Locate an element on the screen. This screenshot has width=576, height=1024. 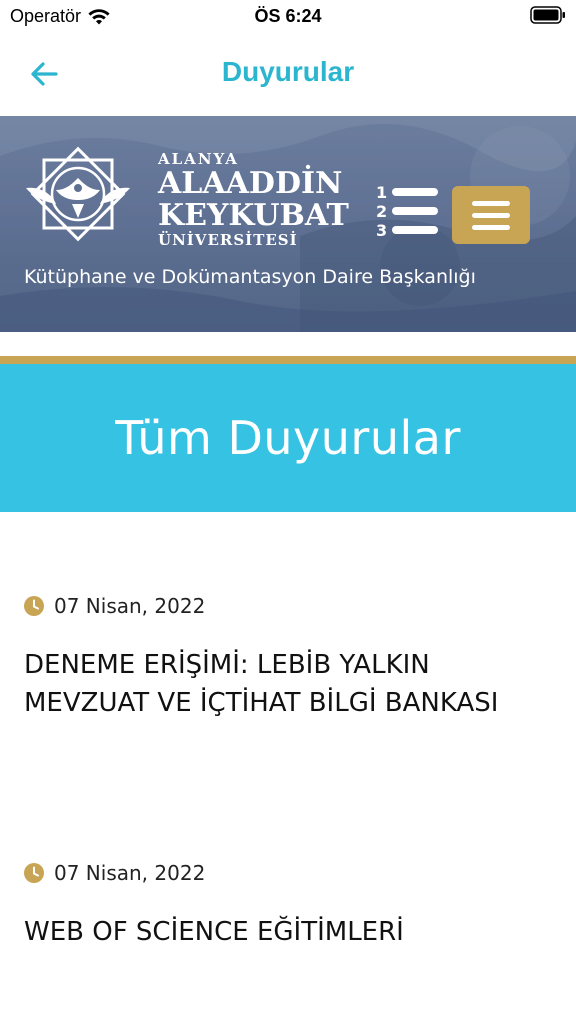
numbered-list-icon: 1 2 3 is located at coordinates (407, 210).